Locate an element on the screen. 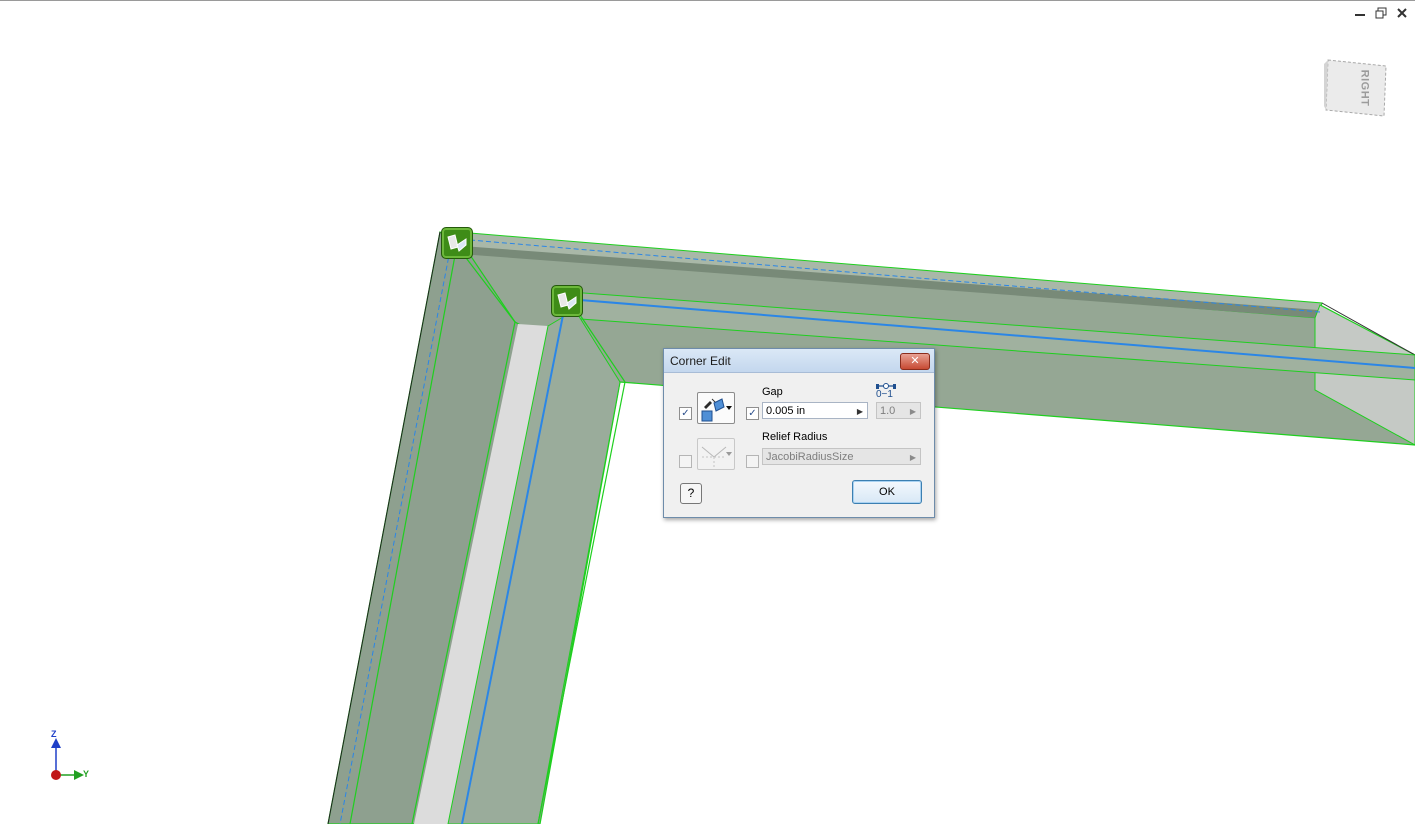 The image size is (1415, 824). corner-type-checkbox: ✓ is located at coordinates (685, 413).